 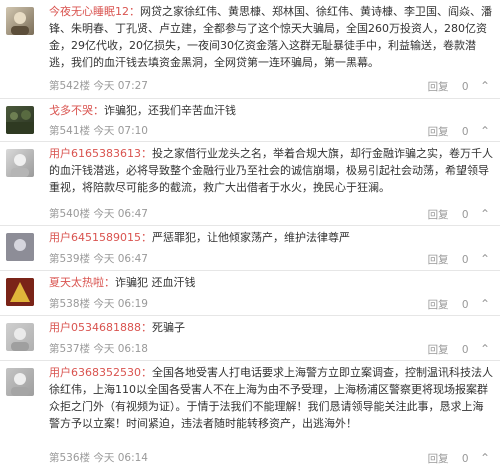 What do you see at coordinates (94, 11) in the screenshot?
I see `comment-username: 今夜无心睡眠12：` at bounding box center [94, 11].